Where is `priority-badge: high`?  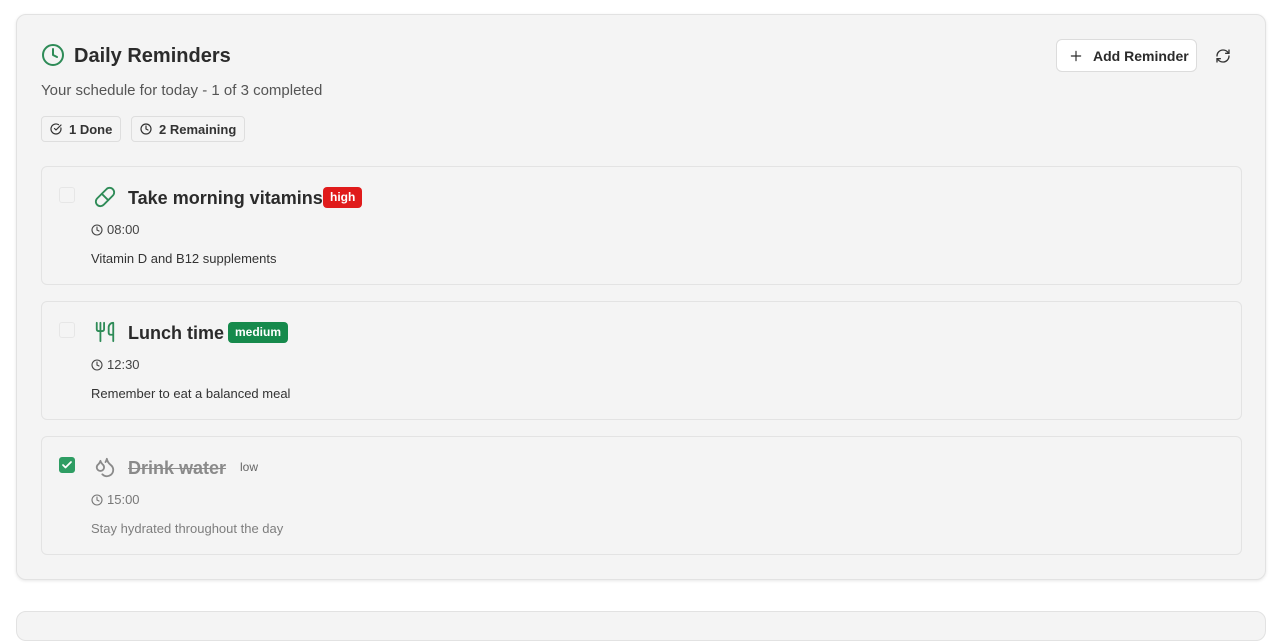 priority-badge: high is located at coordinates (343, 197).